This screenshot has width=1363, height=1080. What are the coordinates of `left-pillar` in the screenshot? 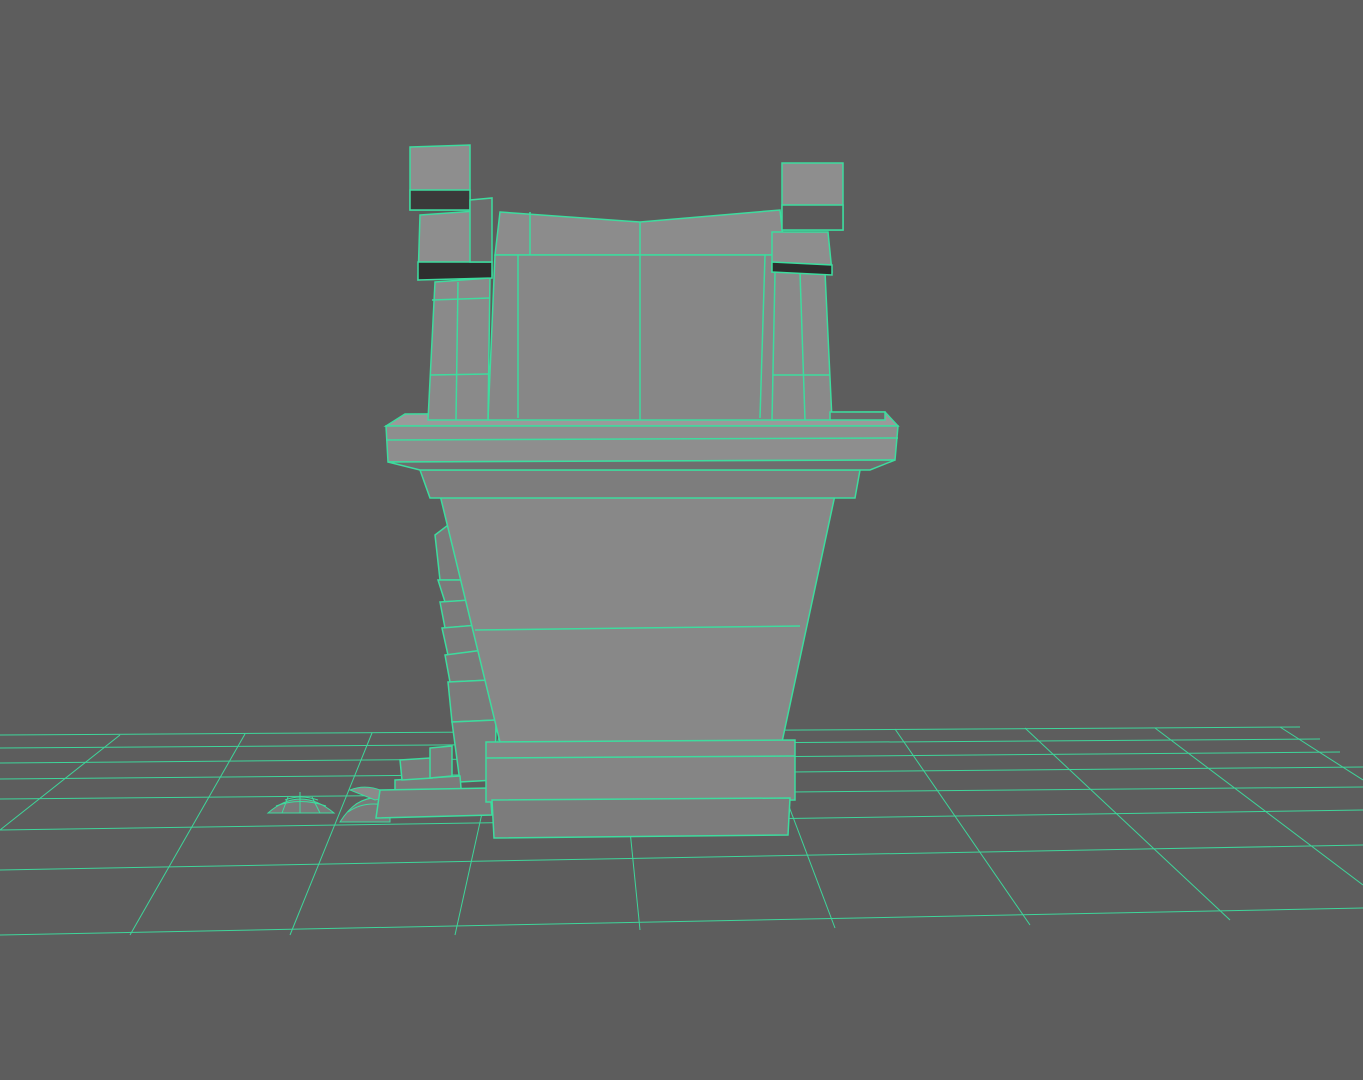 It's located at (451, 282).